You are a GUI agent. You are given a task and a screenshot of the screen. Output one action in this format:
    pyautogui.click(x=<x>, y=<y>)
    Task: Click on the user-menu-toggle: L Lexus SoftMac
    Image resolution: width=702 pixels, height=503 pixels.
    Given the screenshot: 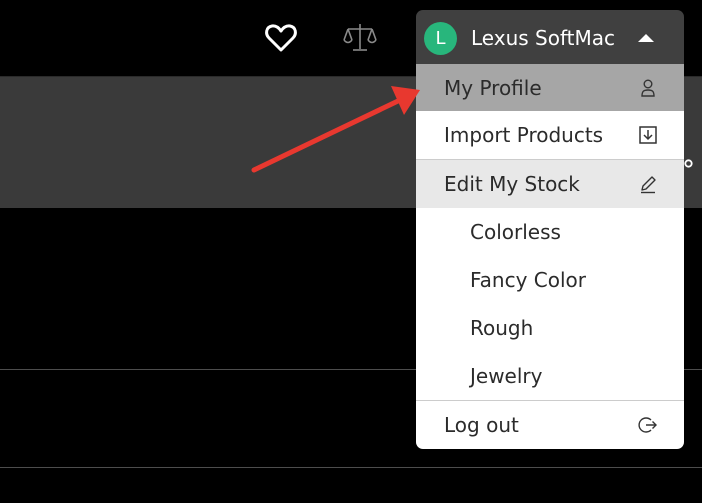 What is the action you would take?
    pyautogui.click(x=550, y=38)
    